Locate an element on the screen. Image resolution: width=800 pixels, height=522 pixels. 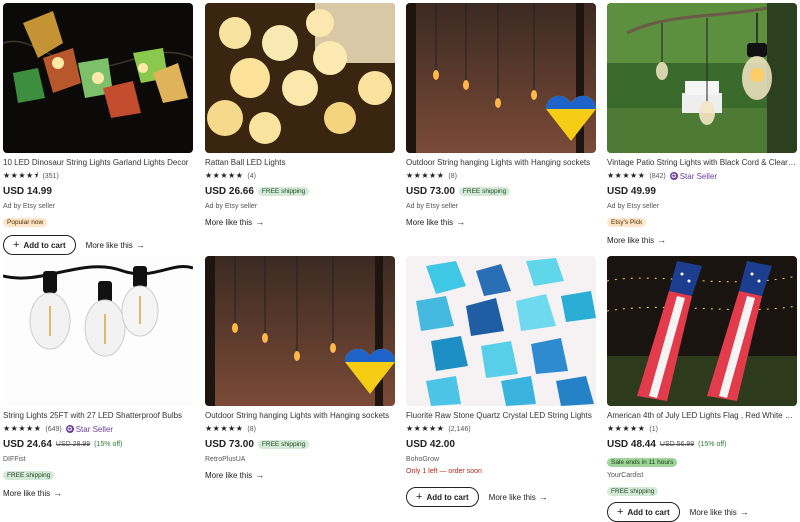
listing-image-shatterproof-bulbs is located at coordinates (98, 331).